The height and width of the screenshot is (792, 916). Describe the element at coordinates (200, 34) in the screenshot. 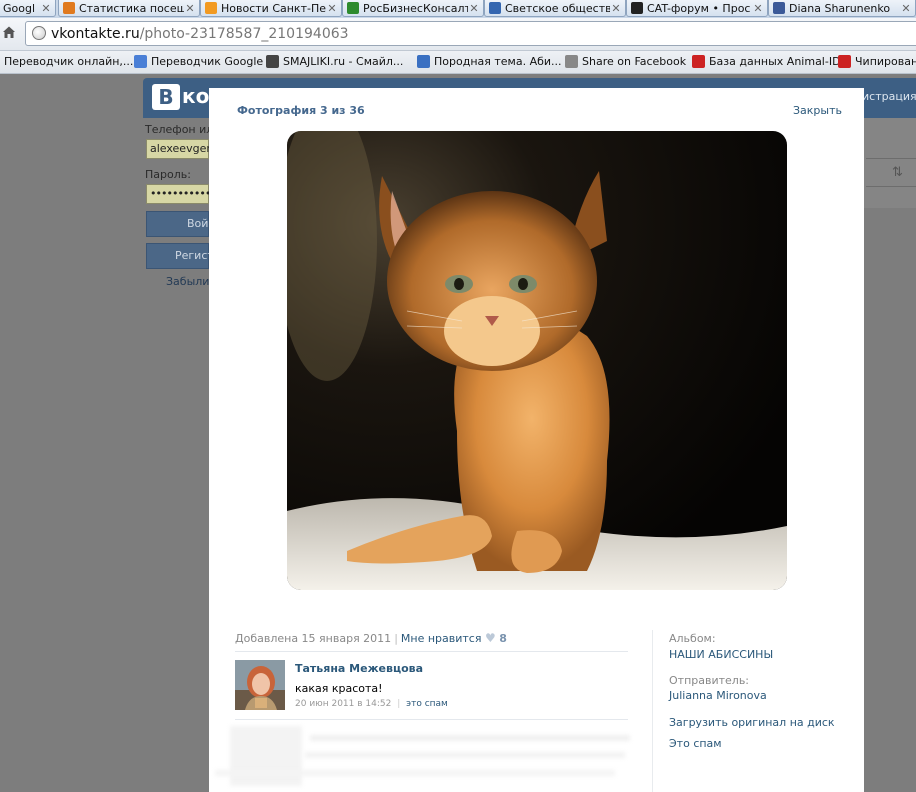

I see `url-text: vkontakte.ru/photo-23178587_210194063` at that location.